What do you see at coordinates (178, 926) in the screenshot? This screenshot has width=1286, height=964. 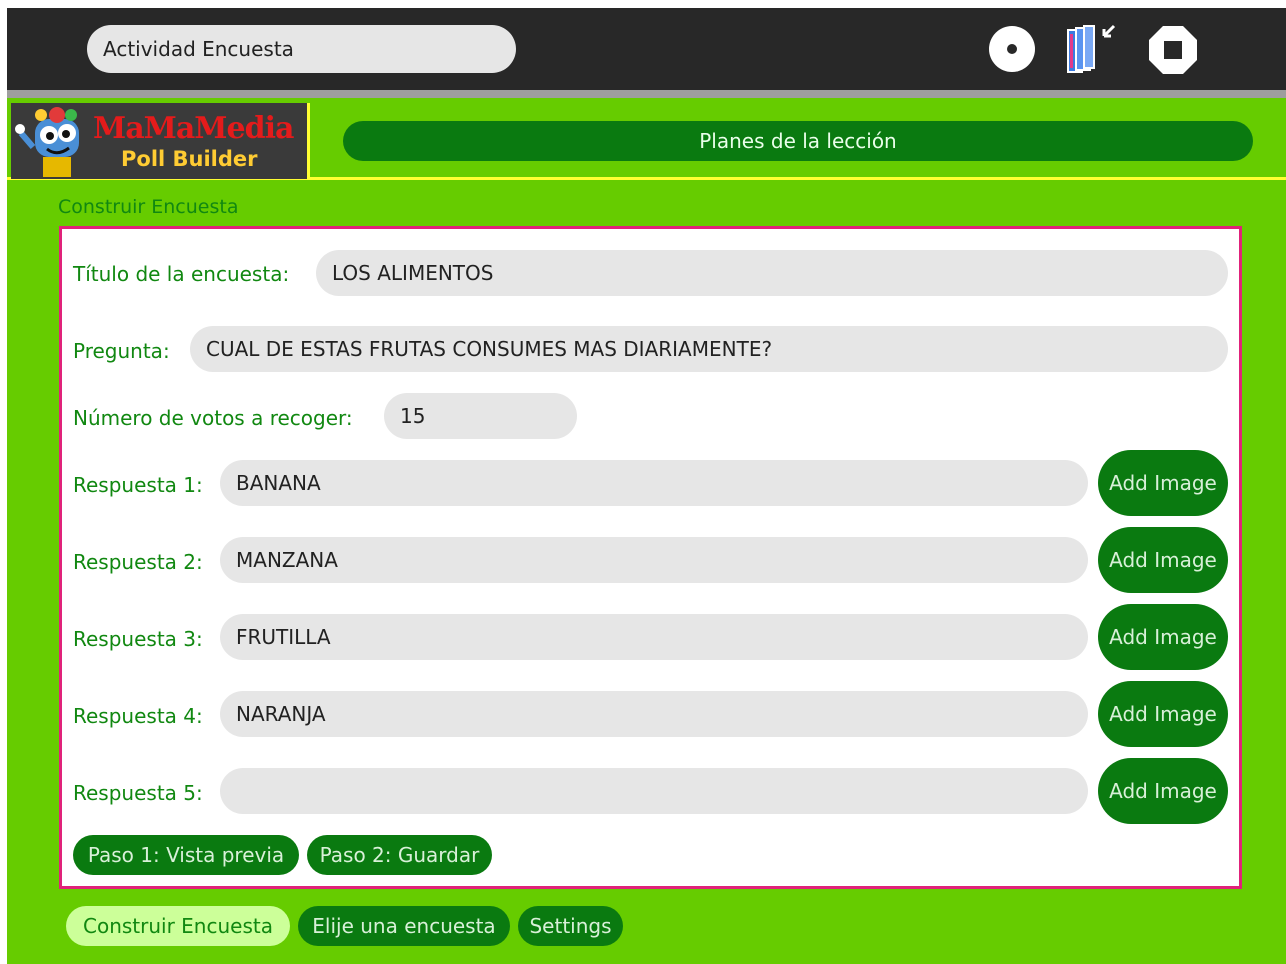 I see `tab-build-poll: Construir Encuesta` at bounding box center [178, 926].